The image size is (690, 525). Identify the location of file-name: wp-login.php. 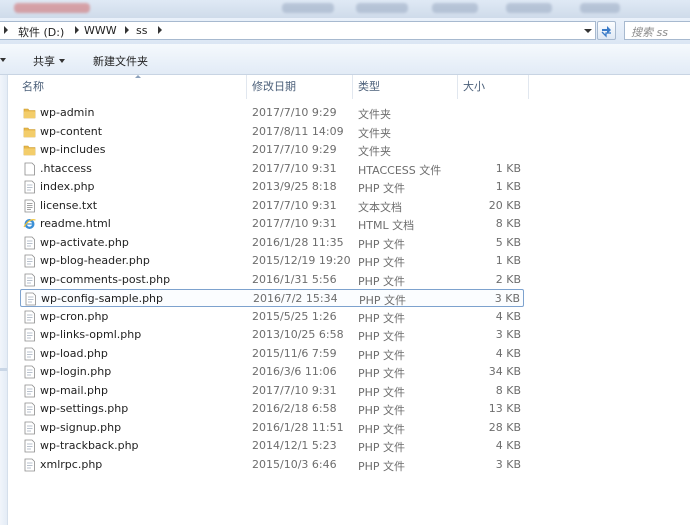
(76, 371).